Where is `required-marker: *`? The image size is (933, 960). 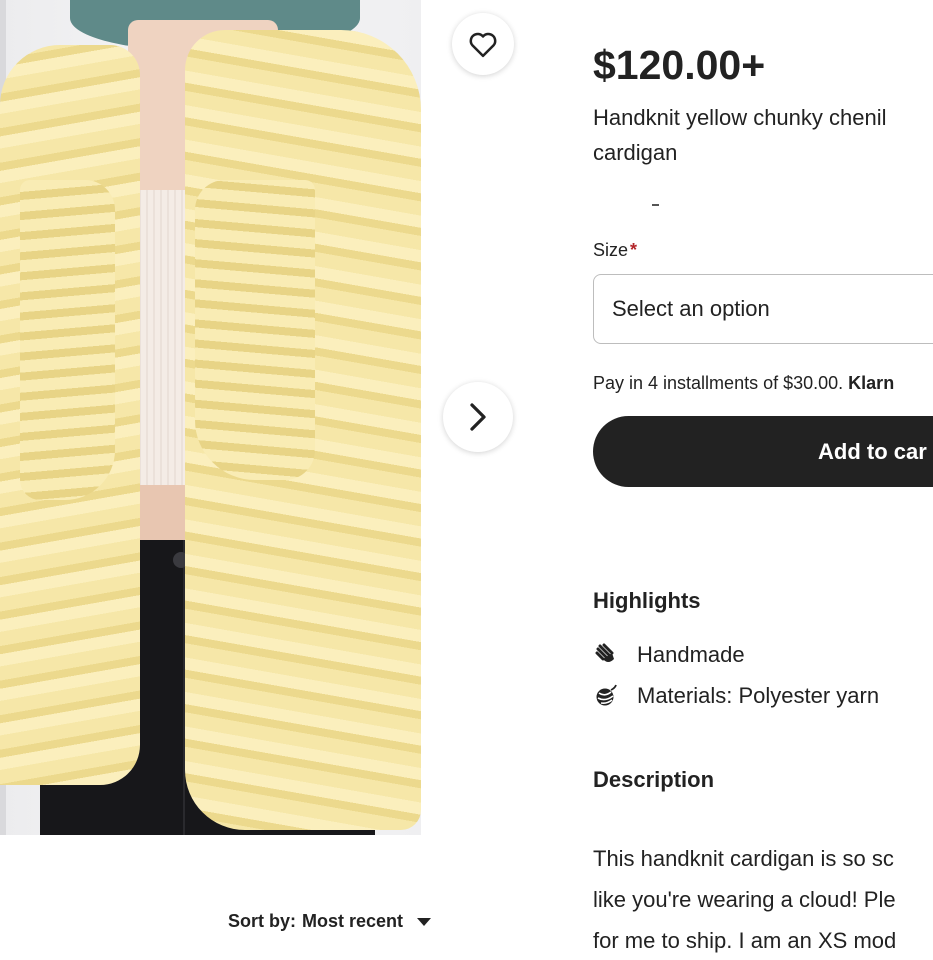
required-marker: * is located at coordinates (634, 250).